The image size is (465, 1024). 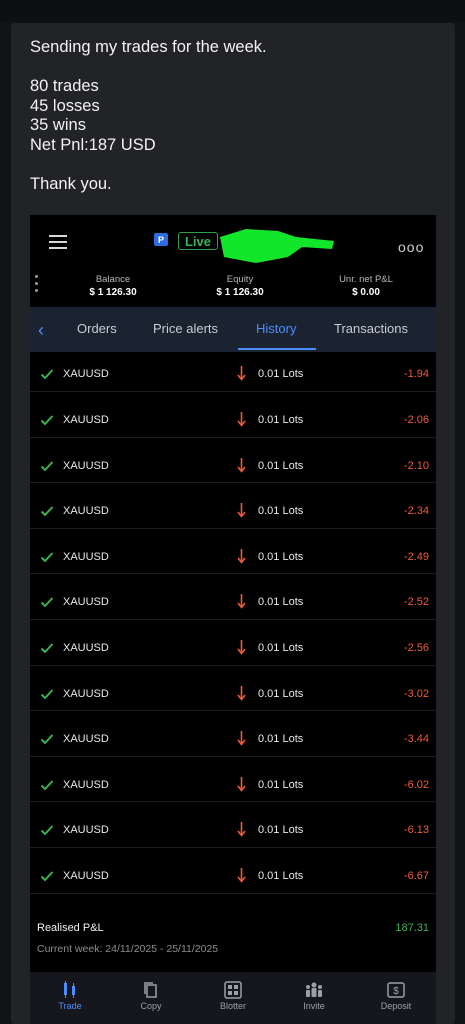 I want to click on tab-price-alerts: Price alerts, so click(x=185, y=328).